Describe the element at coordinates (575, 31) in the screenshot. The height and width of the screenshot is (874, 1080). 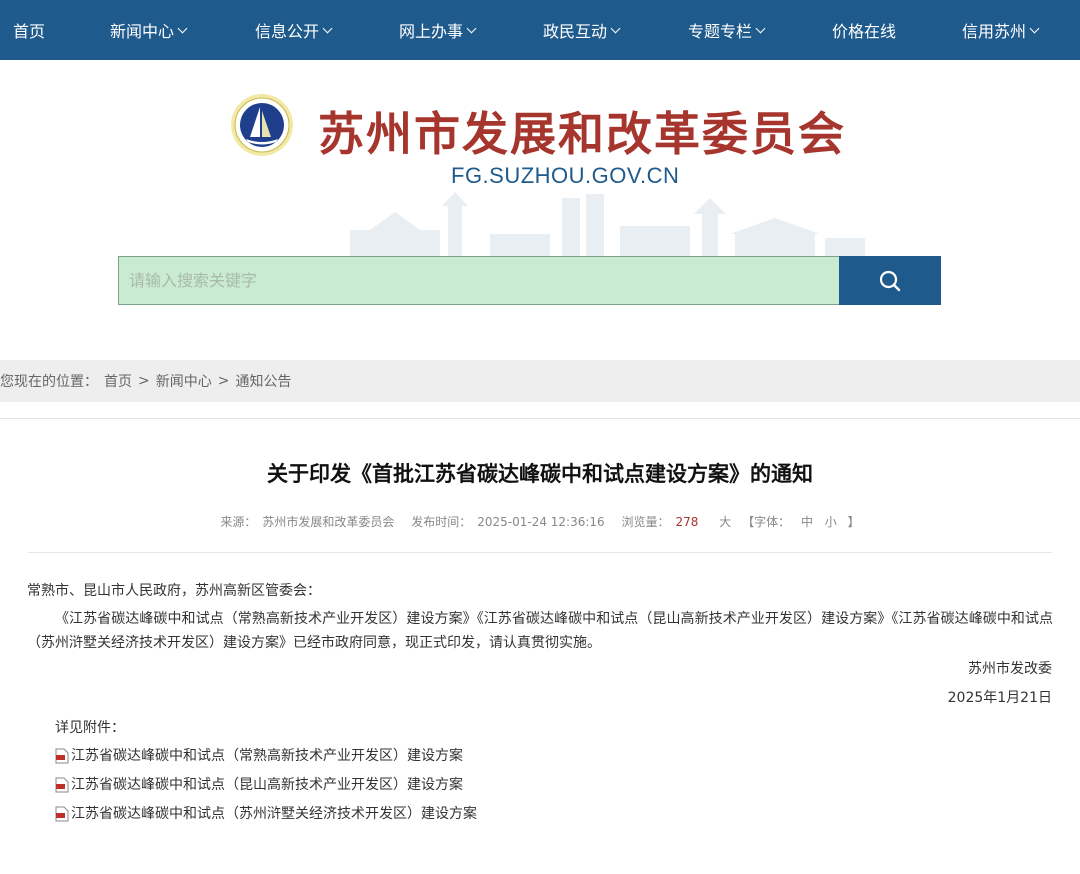
I see `nav-item-label: 政民互动` at that location.